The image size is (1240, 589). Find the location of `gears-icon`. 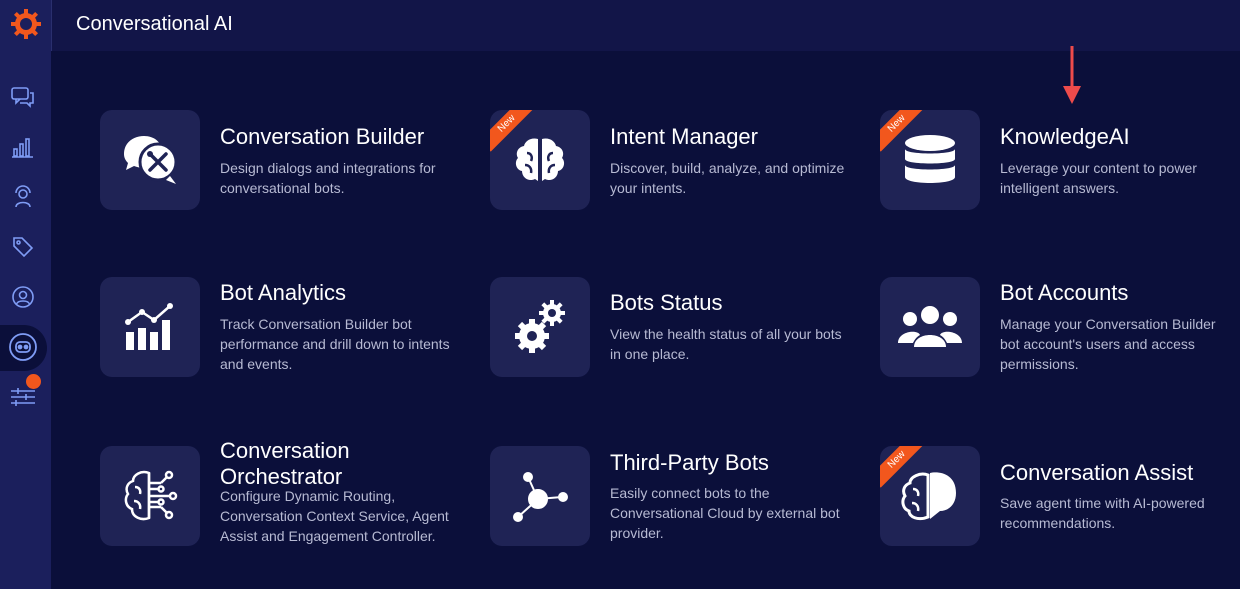

gears-icon is located at coordinates (540, 326).